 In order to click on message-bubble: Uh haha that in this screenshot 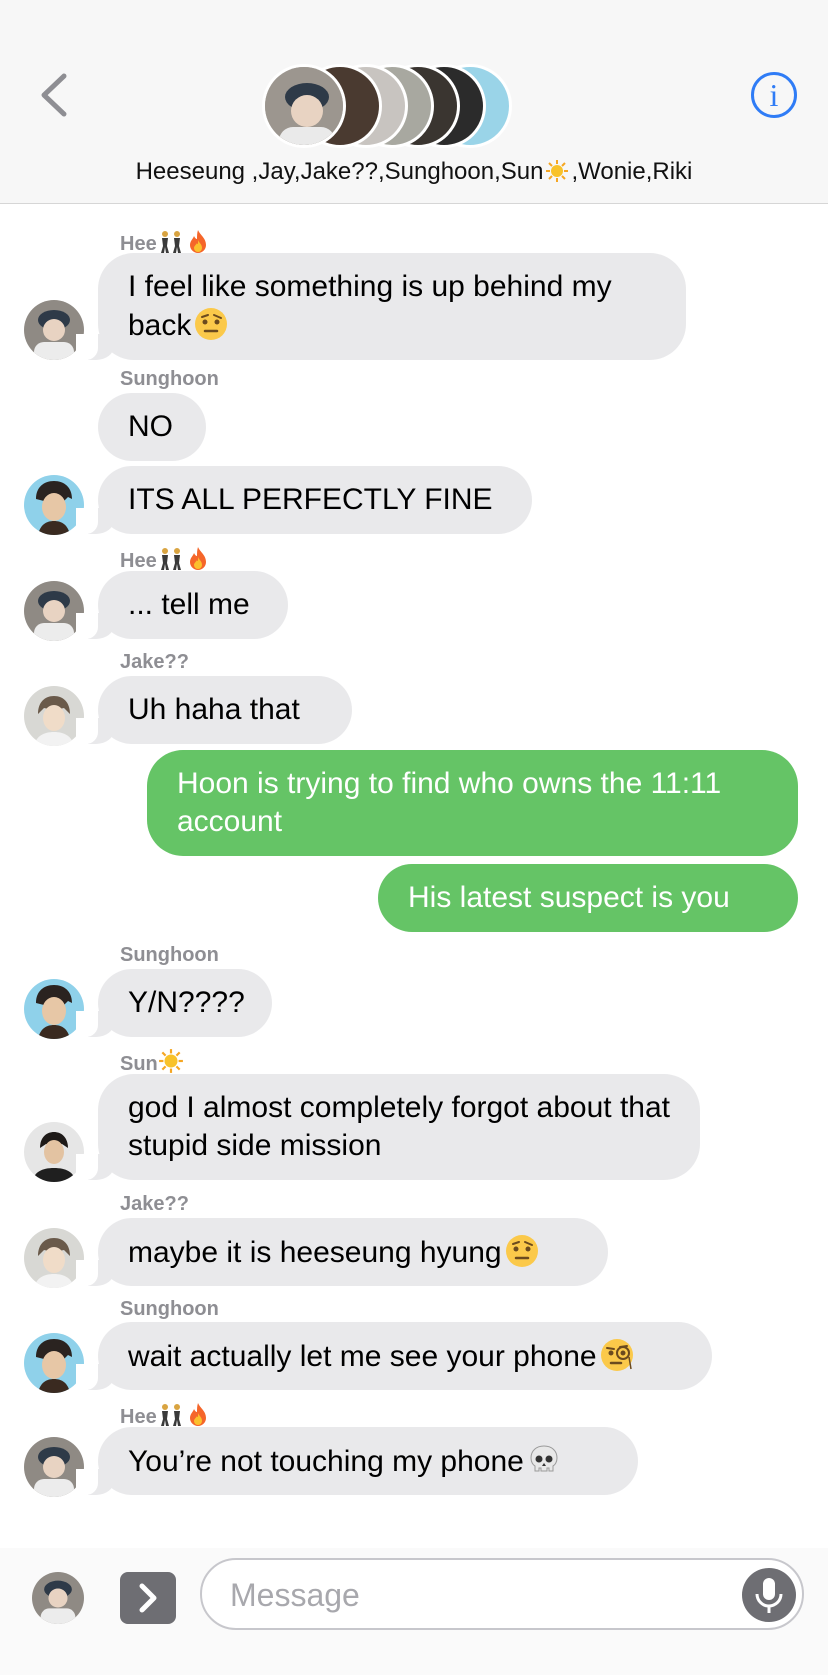, I will do `click(214, 710)`.